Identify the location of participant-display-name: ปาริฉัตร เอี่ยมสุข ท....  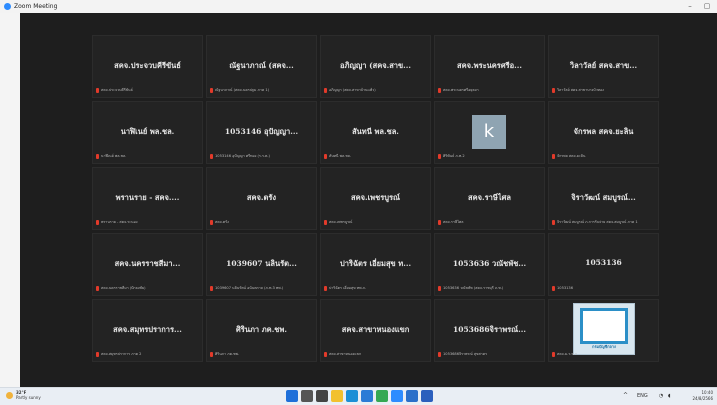
(375, 263).